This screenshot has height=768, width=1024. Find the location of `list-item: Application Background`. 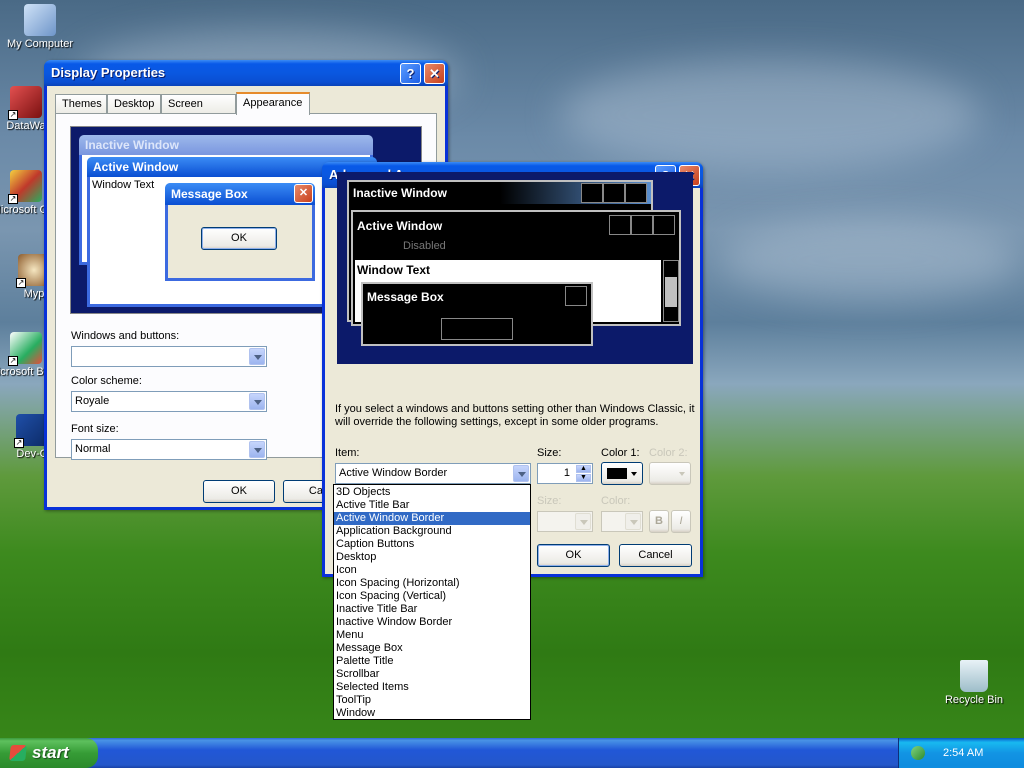

list-item: Application Background is located at coordinates (432, 531).